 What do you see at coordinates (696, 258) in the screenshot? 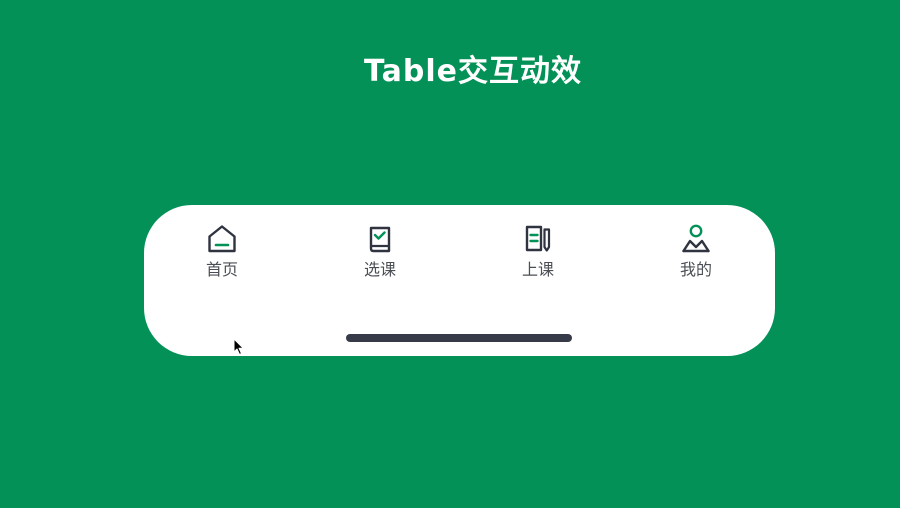
I see `tab-profile: 我的` at bounding box center [696, 258].